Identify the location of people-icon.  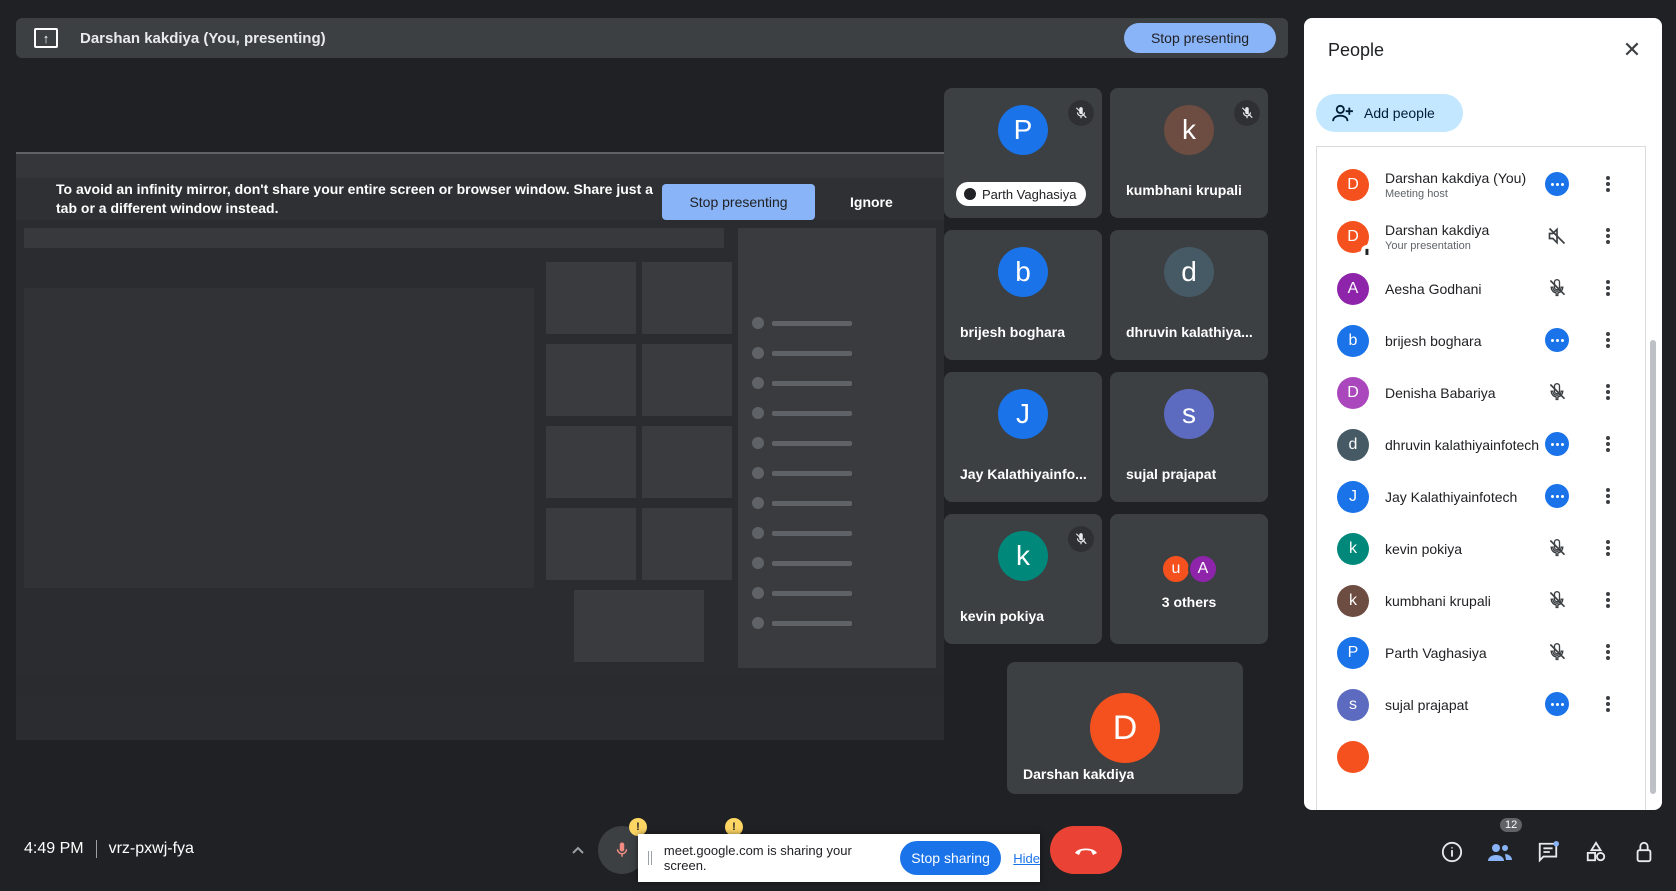
(1500, 852).